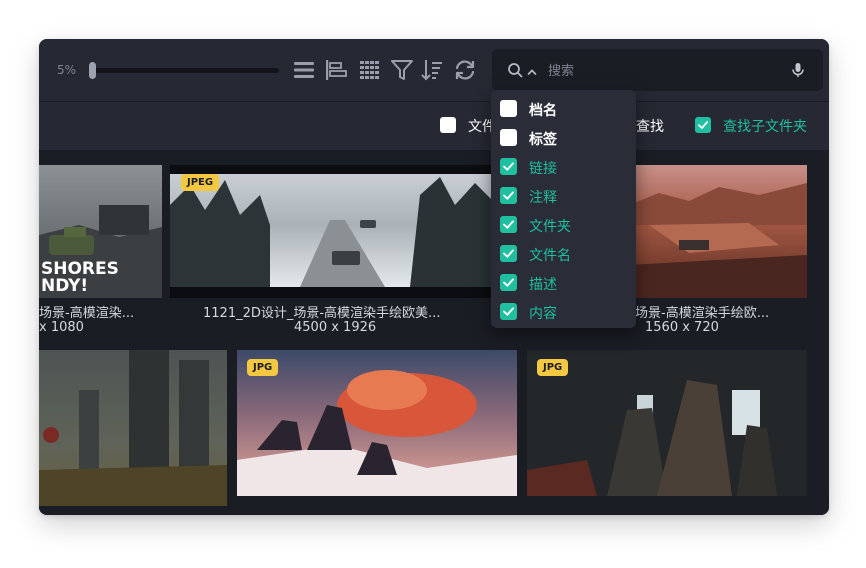  I want to click on filter-icon, so click(402, 70).